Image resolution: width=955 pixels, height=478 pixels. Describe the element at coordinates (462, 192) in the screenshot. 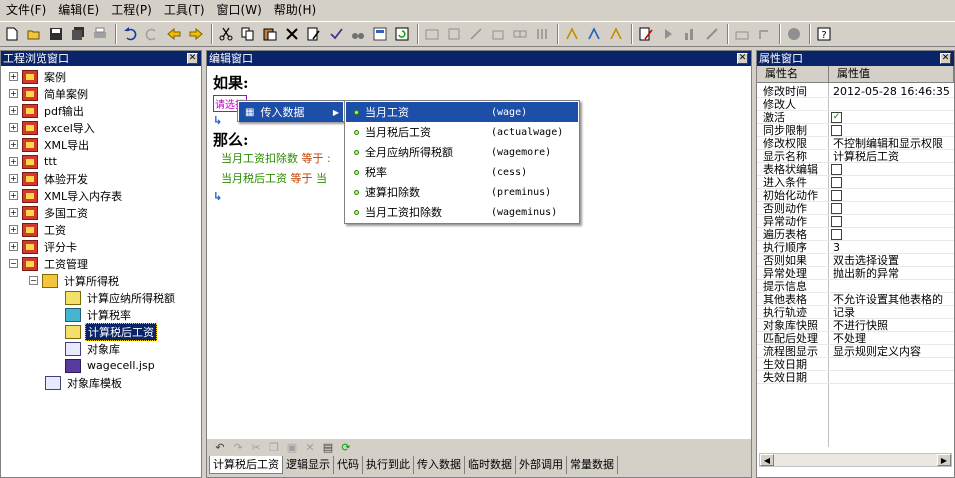

I see `submenu-item: 速算扣除数 (preminus)` at that location.